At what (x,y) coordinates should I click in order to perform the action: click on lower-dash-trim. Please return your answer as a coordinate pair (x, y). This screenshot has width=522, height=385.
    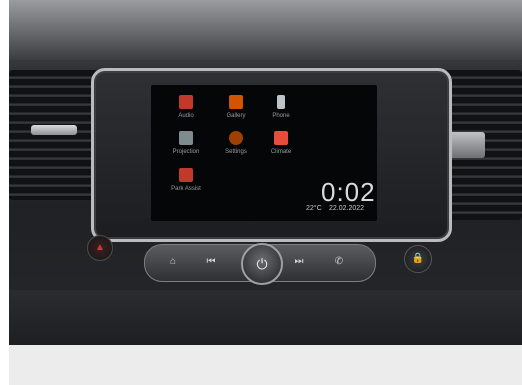
    Looking at the image, I should click on (265, 317).